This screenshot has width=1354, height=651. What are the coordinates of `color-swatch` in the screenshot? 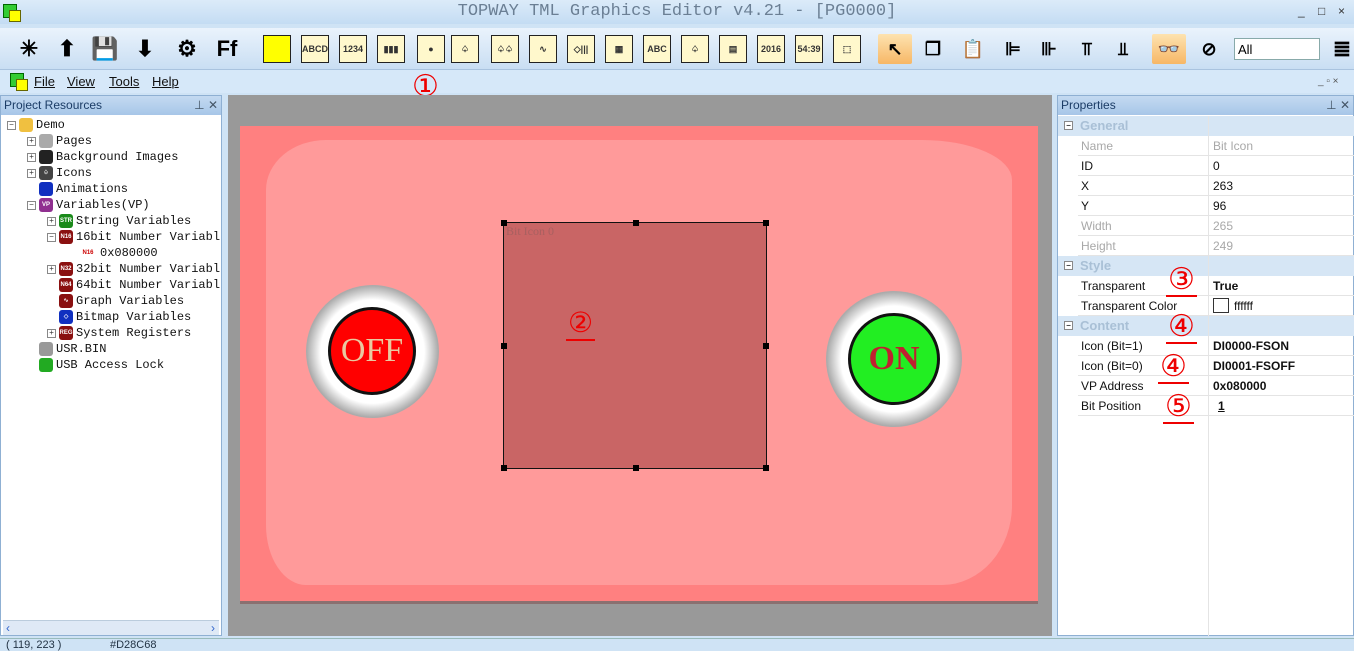 It's located at (1221, 305).